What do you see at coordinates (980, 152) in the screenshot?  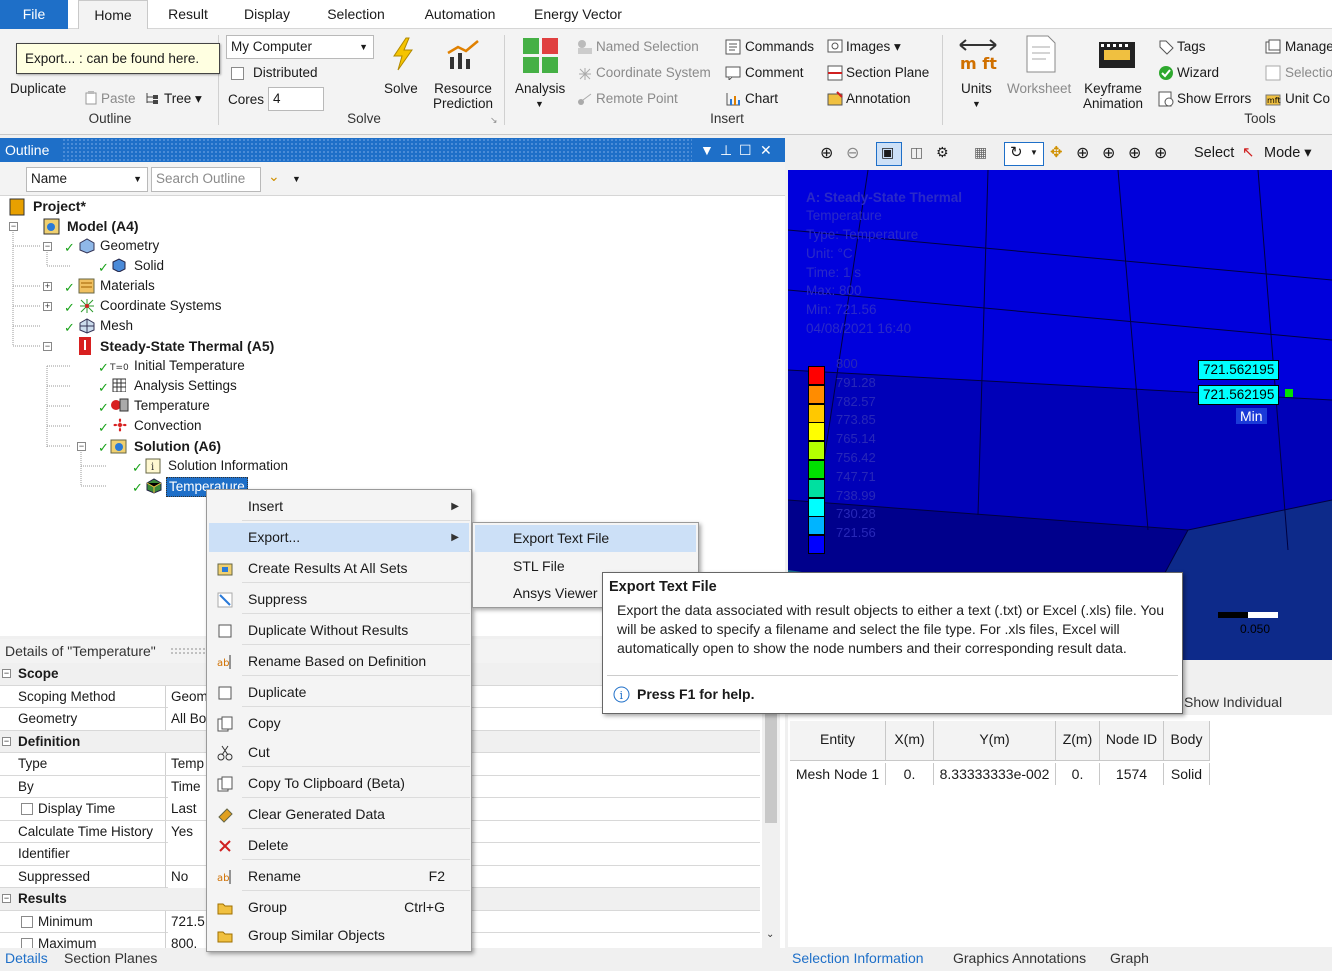 I see `layout-icon: ▦` at bounding box center [980, 152].